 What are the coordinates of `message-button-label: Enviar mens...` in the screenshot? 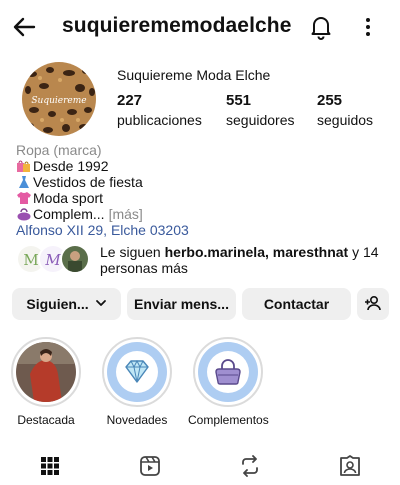 It's located at (181, 304).